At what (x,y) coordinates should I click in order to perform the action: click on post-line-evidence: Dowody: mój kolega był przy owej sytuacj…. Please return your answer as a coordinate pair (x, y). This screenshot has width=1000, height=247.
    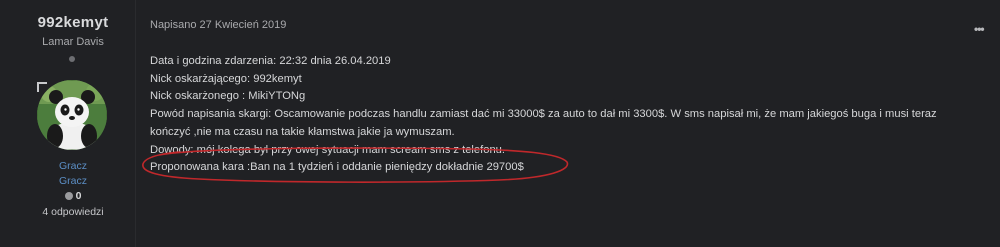
    Looking at the image, I should click on (328, 149).